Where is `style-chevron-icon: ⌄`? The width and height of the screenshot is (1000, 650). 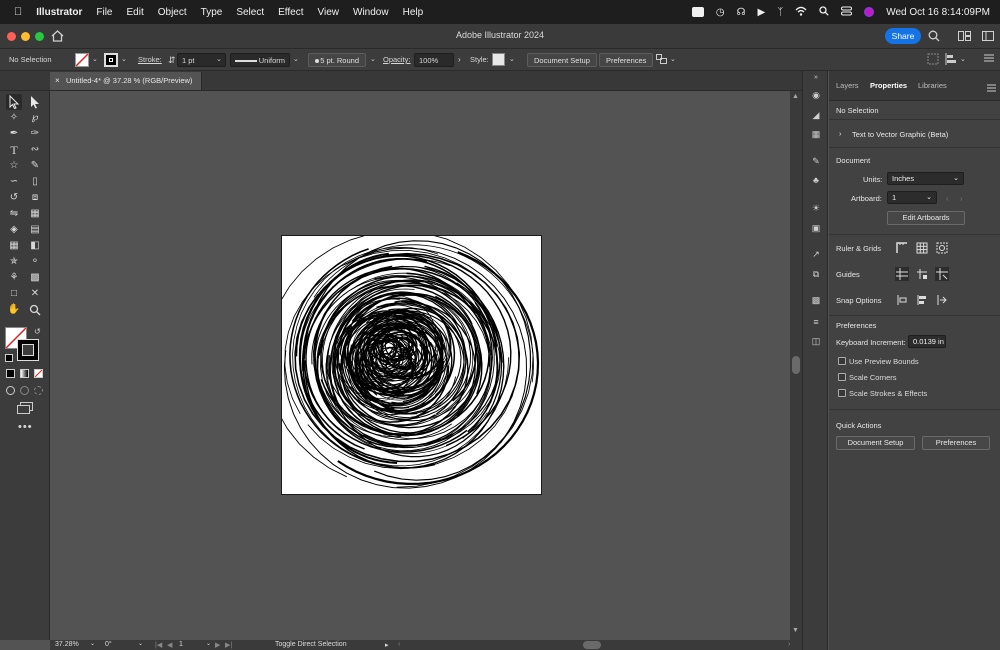
style-chevron-icon: ⌄ is located at coordinates (512, 60).